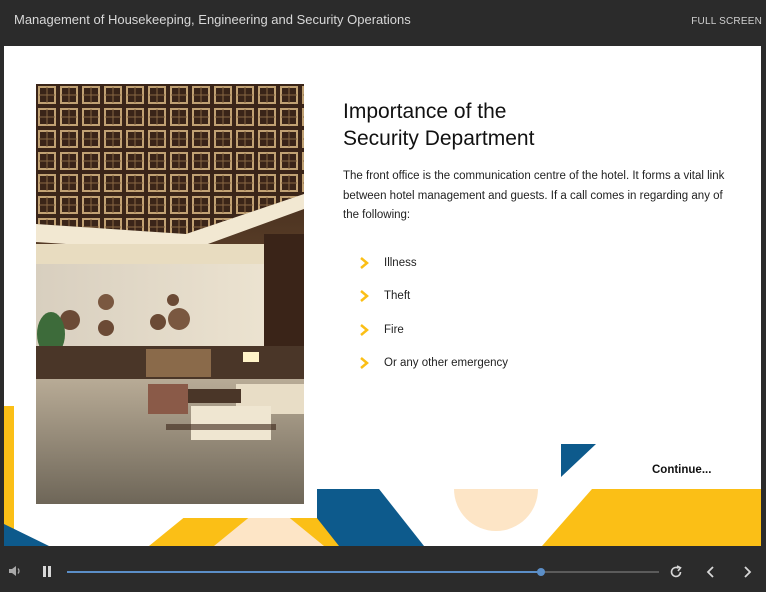  I want to click on pause-icon, so click(47, 571).